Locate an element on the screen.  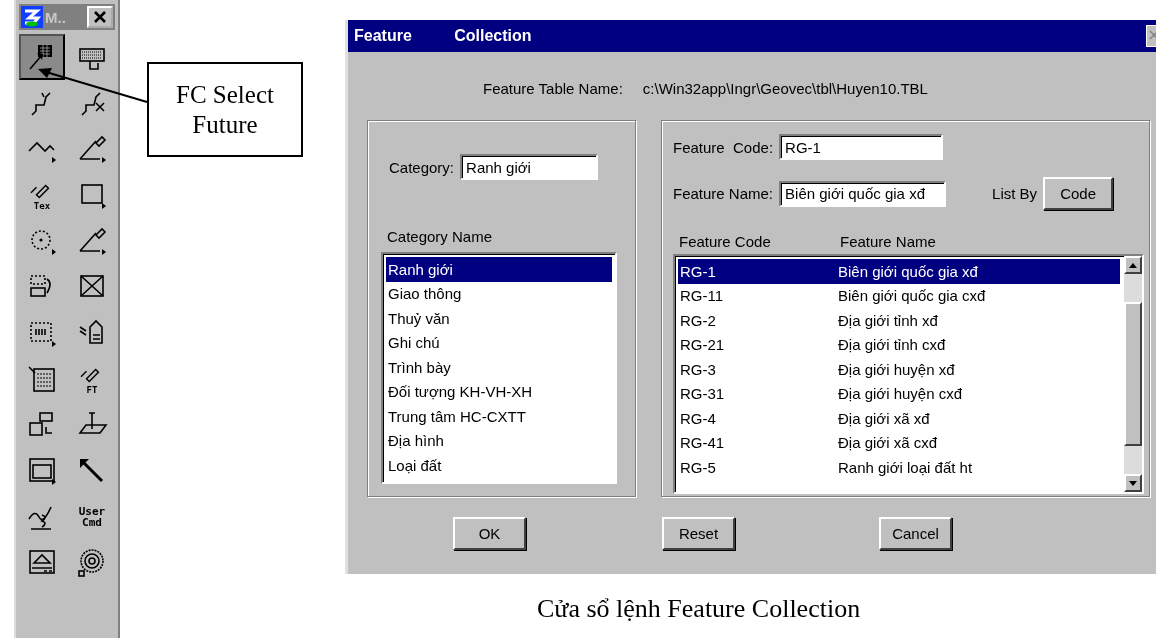
down-triangle-icon is located at coordinates (1133, 483).